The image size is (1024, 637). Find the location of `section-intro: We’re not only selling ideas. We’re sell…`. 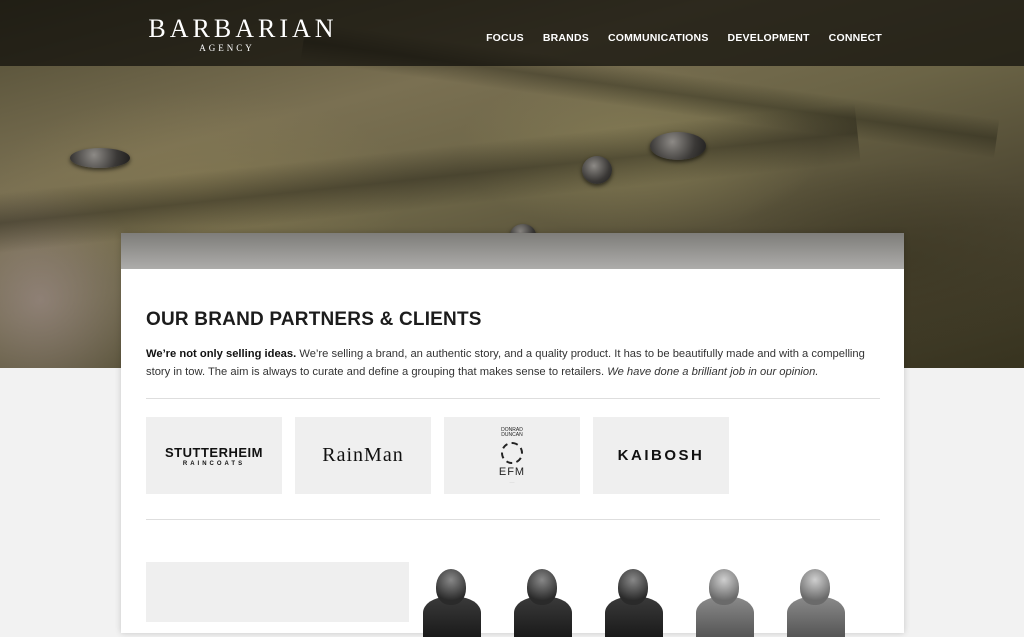

section-intro: We’re not only selling ideas. We’re sell… is located at coordinates (513, 363).